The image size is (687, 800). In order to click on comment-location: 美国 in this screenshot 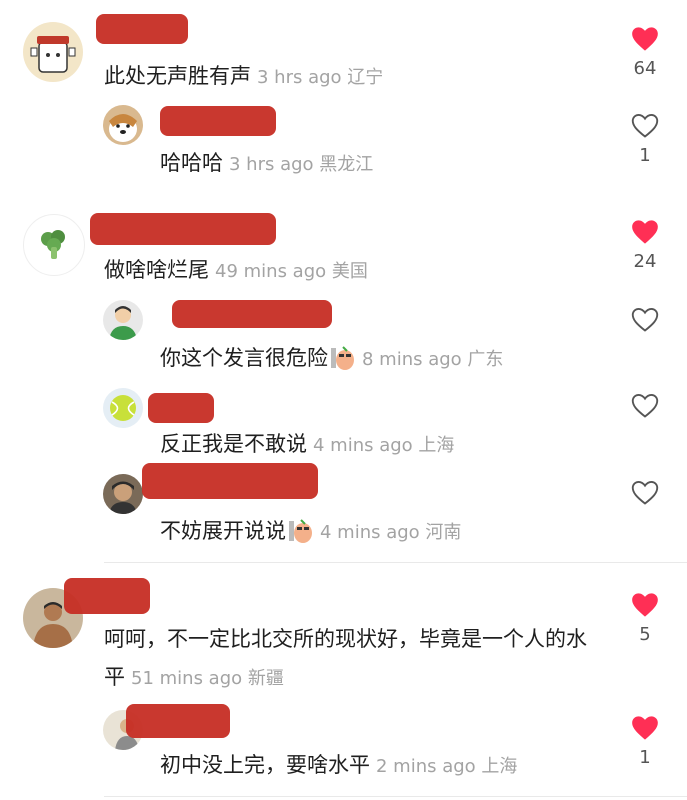, I will do `click(349, 271)`.